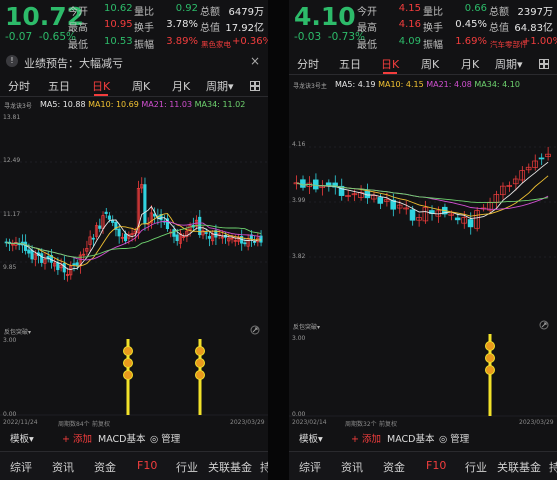 The width and height of the screenshot is (557, 480). I want to click on sub-y-label: 0.00, so click(299, 414).